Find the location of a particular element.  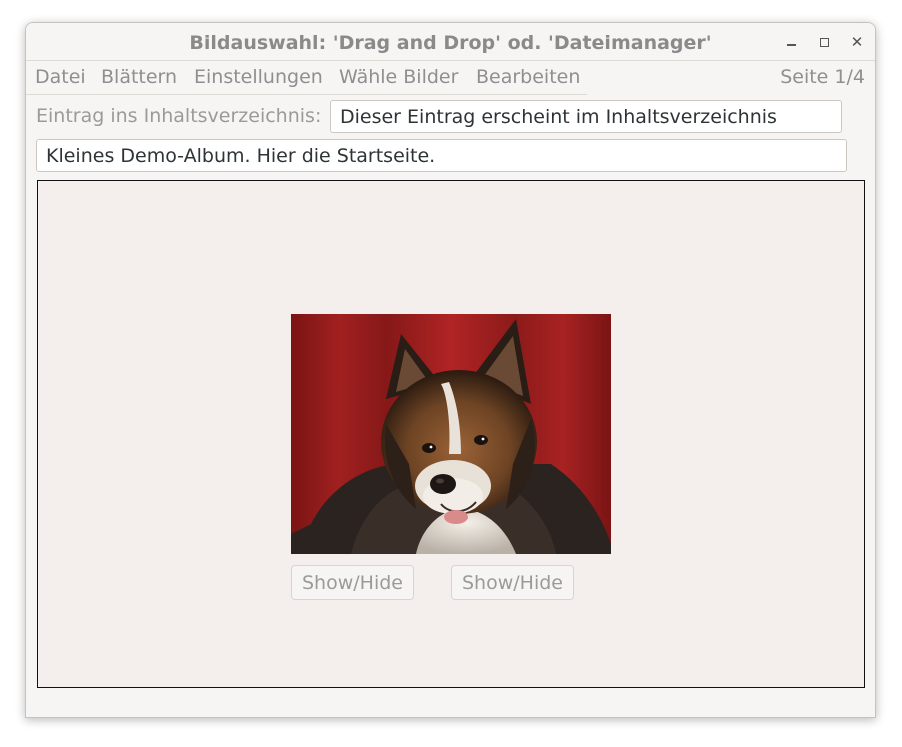

menu-blaettern: Blättern is located at coordinates (139, 77).